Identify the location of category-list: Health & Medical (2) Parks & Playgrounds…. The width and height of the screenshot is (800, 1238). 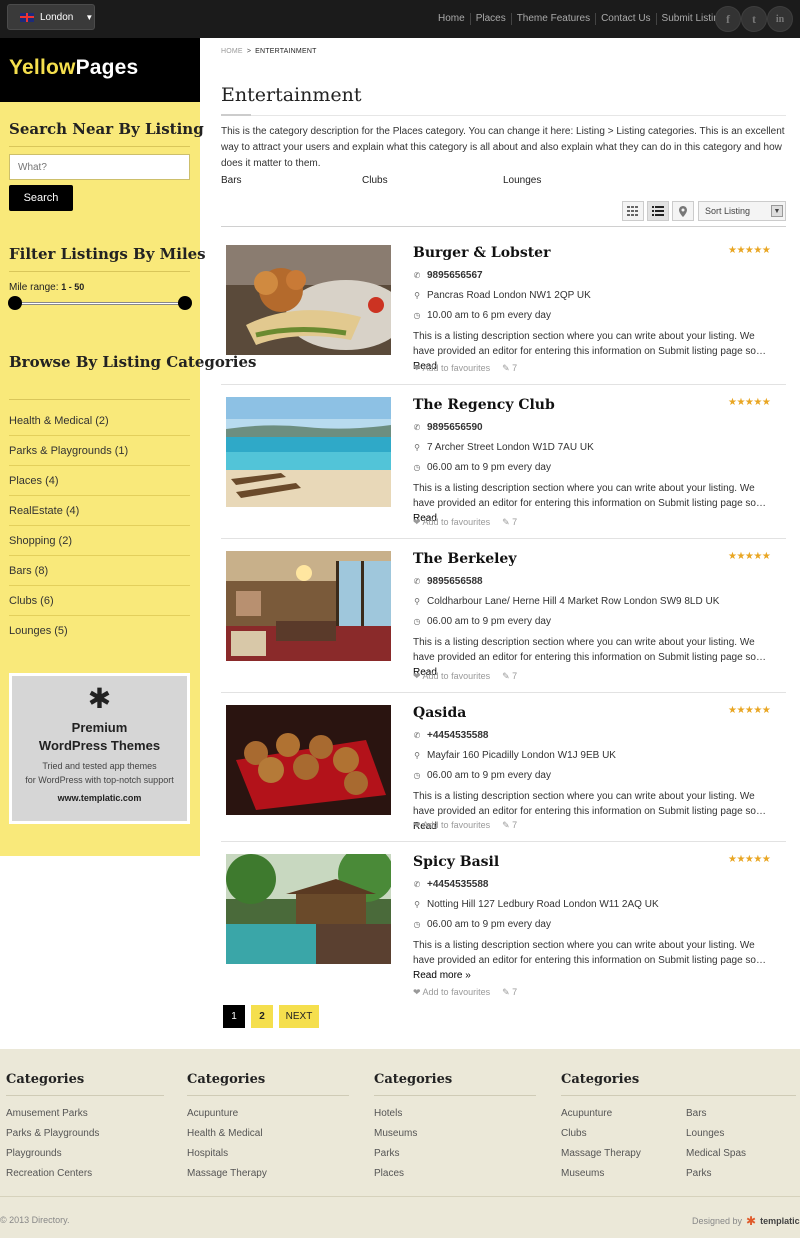
(99, 526).